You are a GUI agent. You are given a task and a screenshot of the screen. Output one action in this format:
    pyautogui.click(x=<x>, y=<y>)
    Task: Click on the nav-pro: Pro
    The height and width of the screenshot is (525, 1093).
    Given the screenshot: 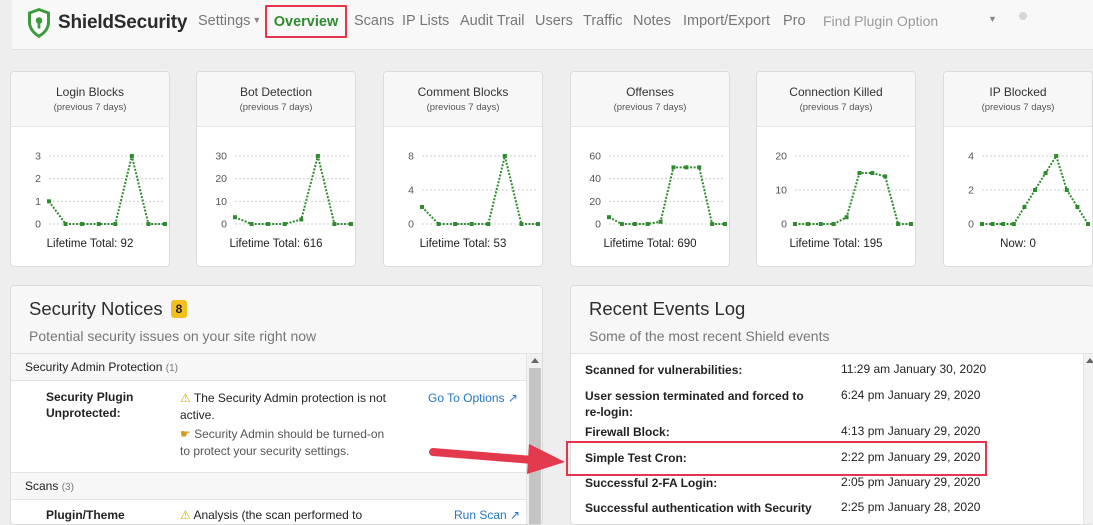 What is the action you would take?
    pyautogui.click(x=794, y=21)
    